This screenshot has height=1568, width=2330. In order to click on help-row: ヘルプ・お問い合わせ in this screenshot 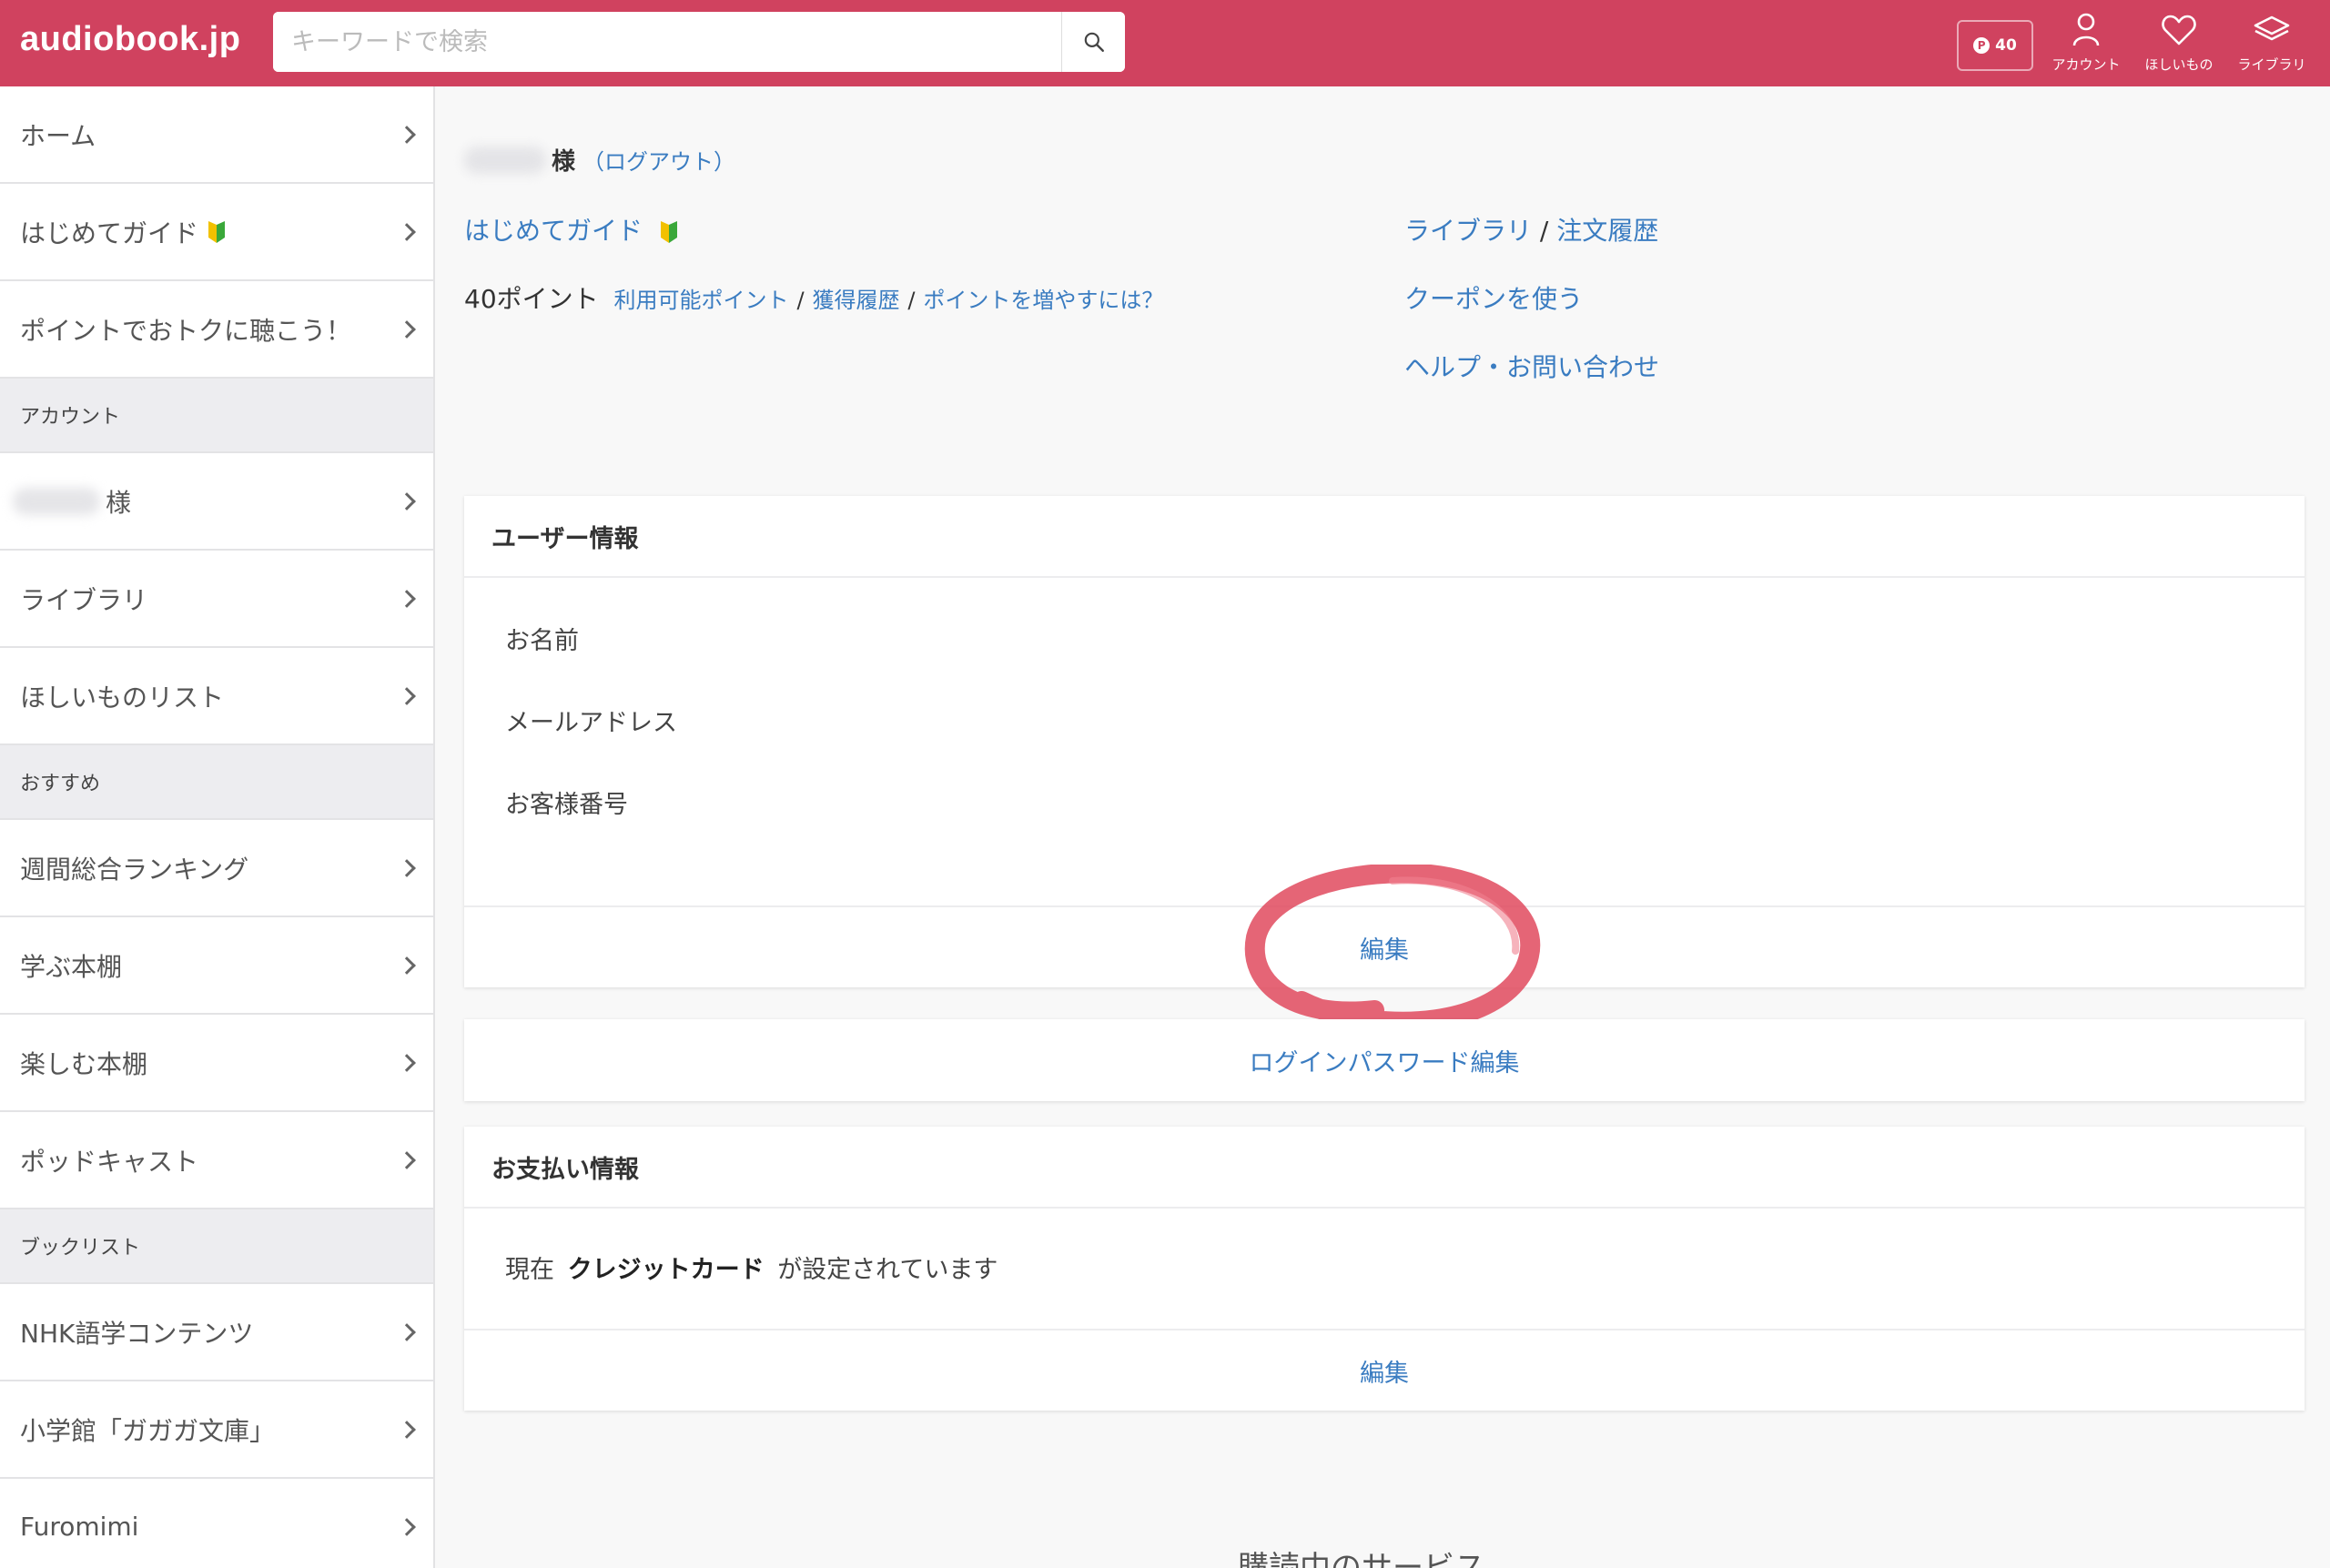, I will do `click(1531, 366)`.